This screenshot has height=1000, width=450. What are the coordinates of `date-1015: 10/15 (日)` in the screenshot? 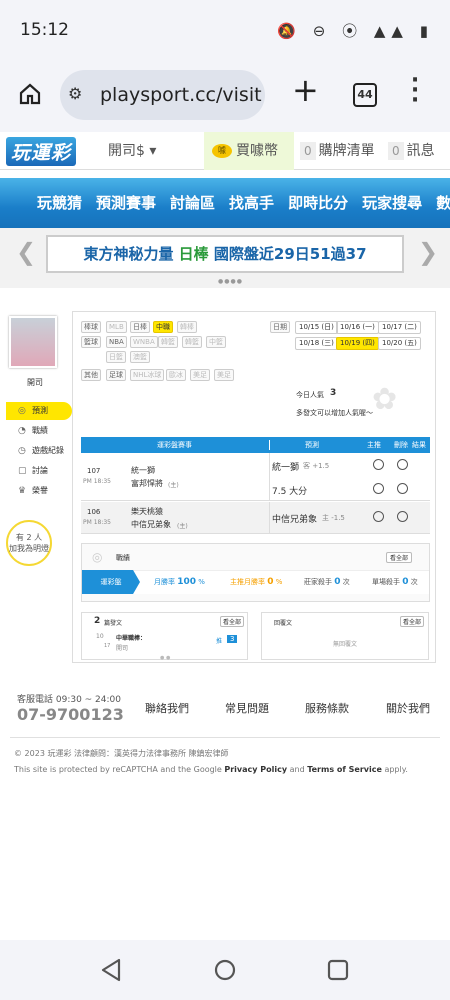 It's located at (316, 327).